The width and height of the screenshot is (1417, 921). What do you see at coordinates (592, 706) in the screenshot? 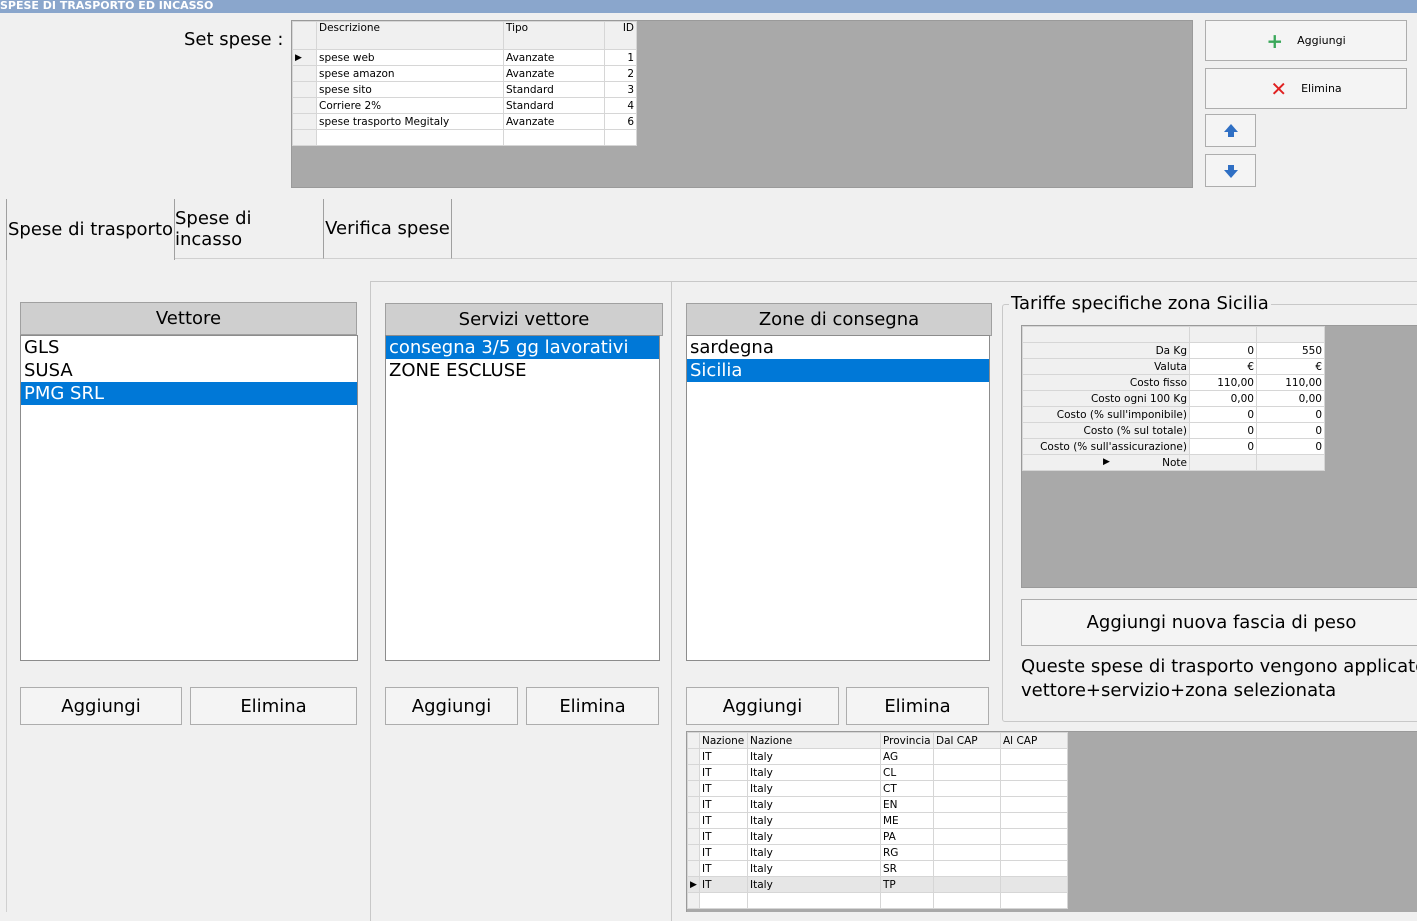
I see `servizi-delete-button: Elimina` at bounding box center [592, 706].